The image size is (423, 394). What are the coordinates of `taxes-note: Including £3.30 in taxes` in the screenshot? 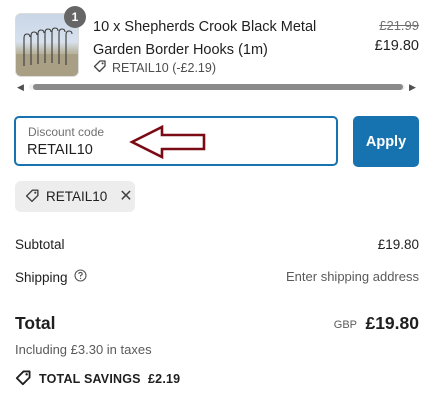 It's located at (83, 349).